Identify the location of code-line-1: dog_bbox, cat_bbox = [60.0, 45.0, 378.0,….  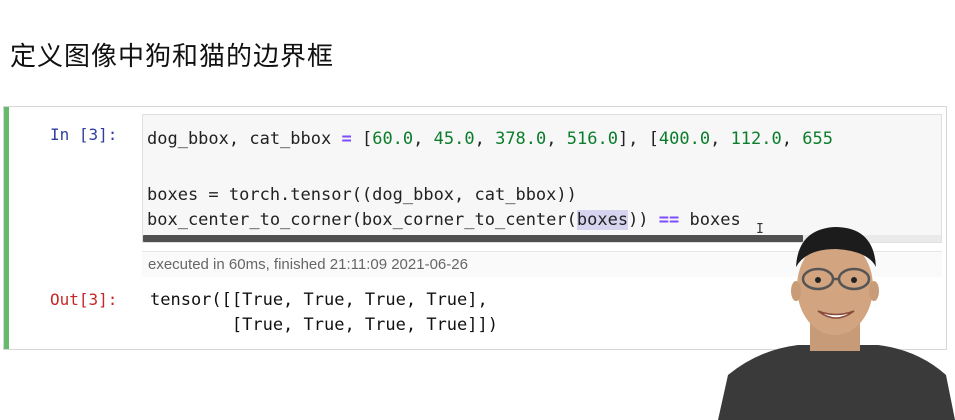
(490, 139).